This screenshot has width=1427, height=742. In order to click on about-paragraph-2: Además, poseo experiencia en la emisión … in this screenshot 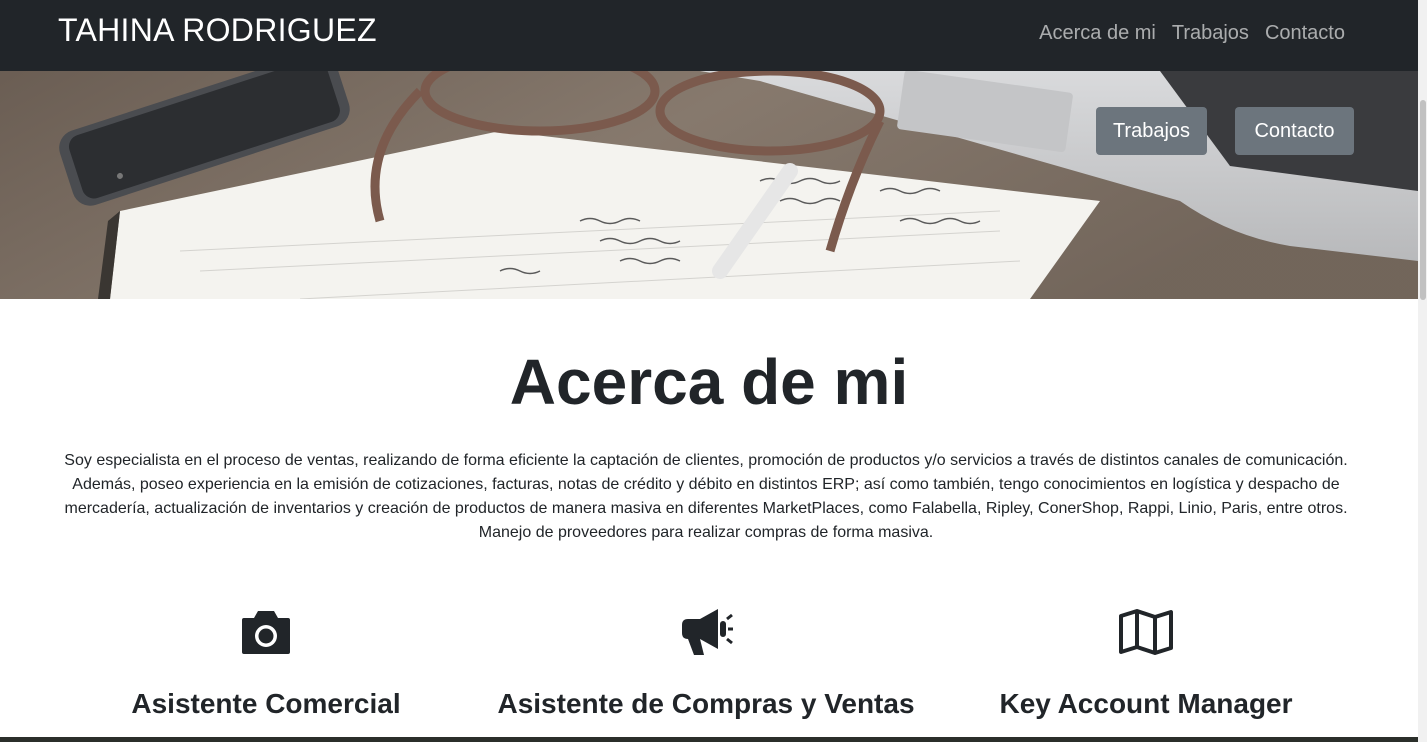, I will do `click(706, 508)`.